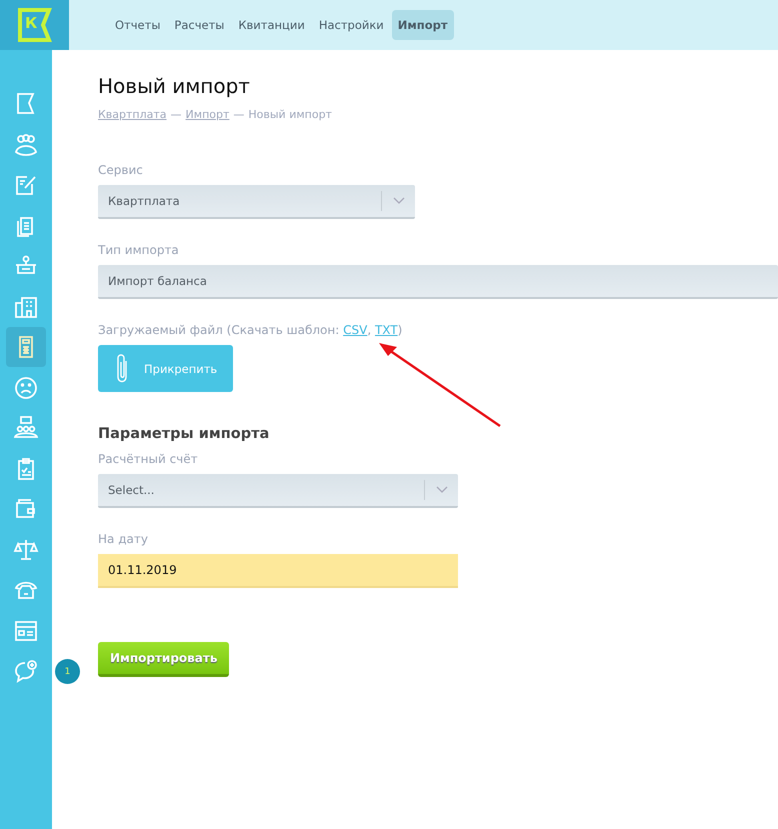 This screenshot has height=829, width=778. What do you see at coordinates (184, 434) in the screenshot?
I see `section-heading: Параметры импорта` at bounding box center [184, 434].